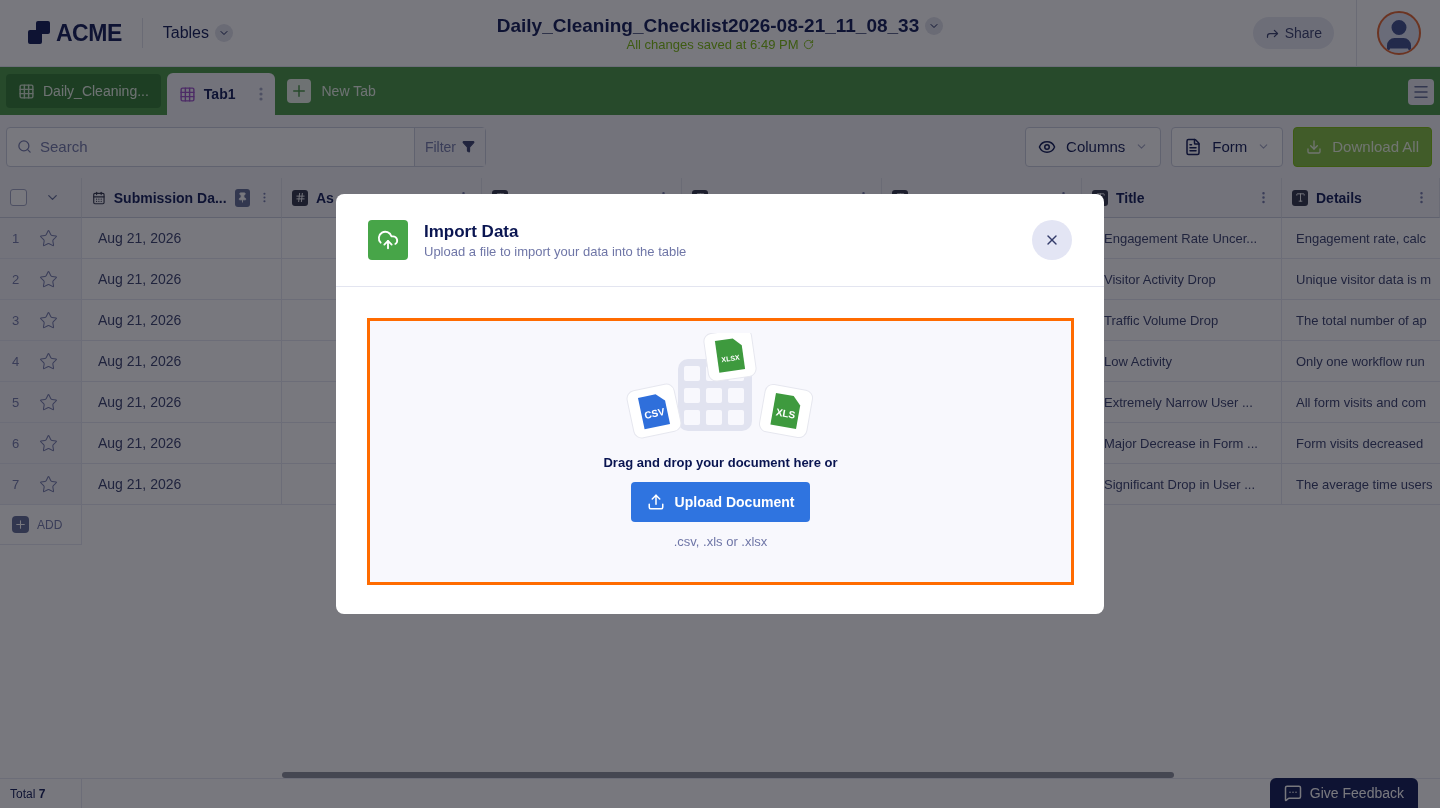  What do you see at coordinates (1361, 484) in the screenshot?
I see `table-cell: The average time users` at bounding box center [1361, 484].